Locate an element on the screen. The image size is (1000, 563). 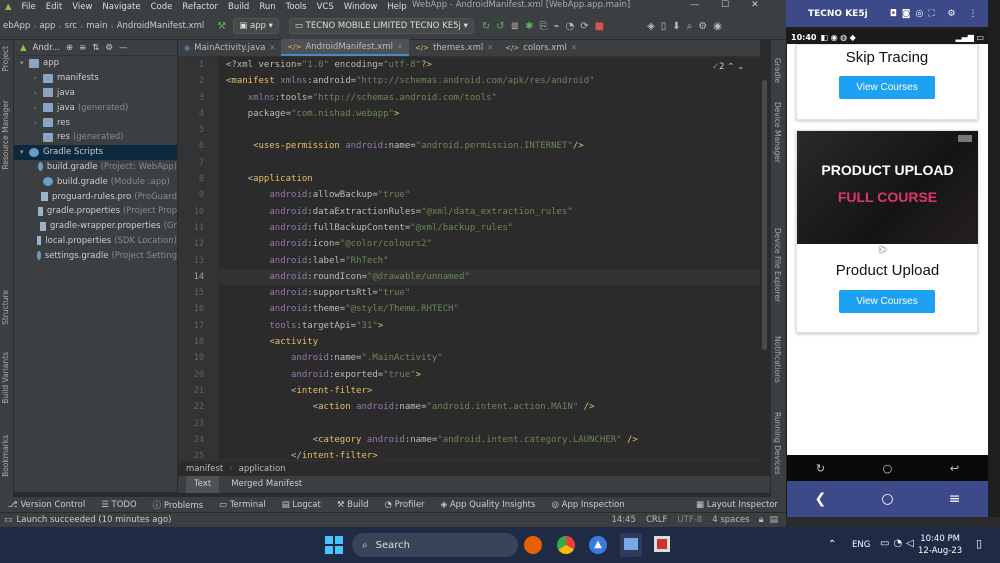
device-file-explorer-tab: Device File Explorer is located at coordinates (777, 265).